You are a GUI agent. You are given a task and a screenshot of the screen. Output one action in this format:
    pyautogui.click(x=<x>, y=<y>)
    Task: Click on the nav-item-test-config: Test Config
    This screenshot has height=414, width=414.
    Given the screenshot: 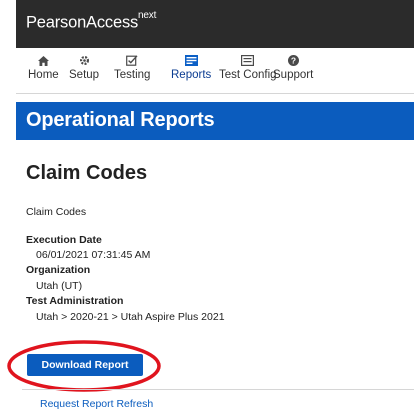 What is the action you would take?
    pyautogui.click(x=248, y=67)
    